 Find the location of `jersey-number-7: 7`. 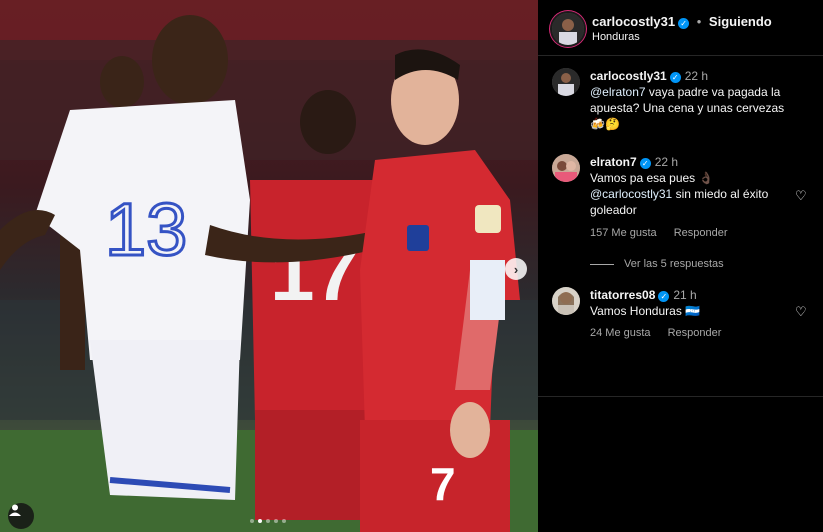

jersey-number-7: 7 is located at coordinates (443, 484).